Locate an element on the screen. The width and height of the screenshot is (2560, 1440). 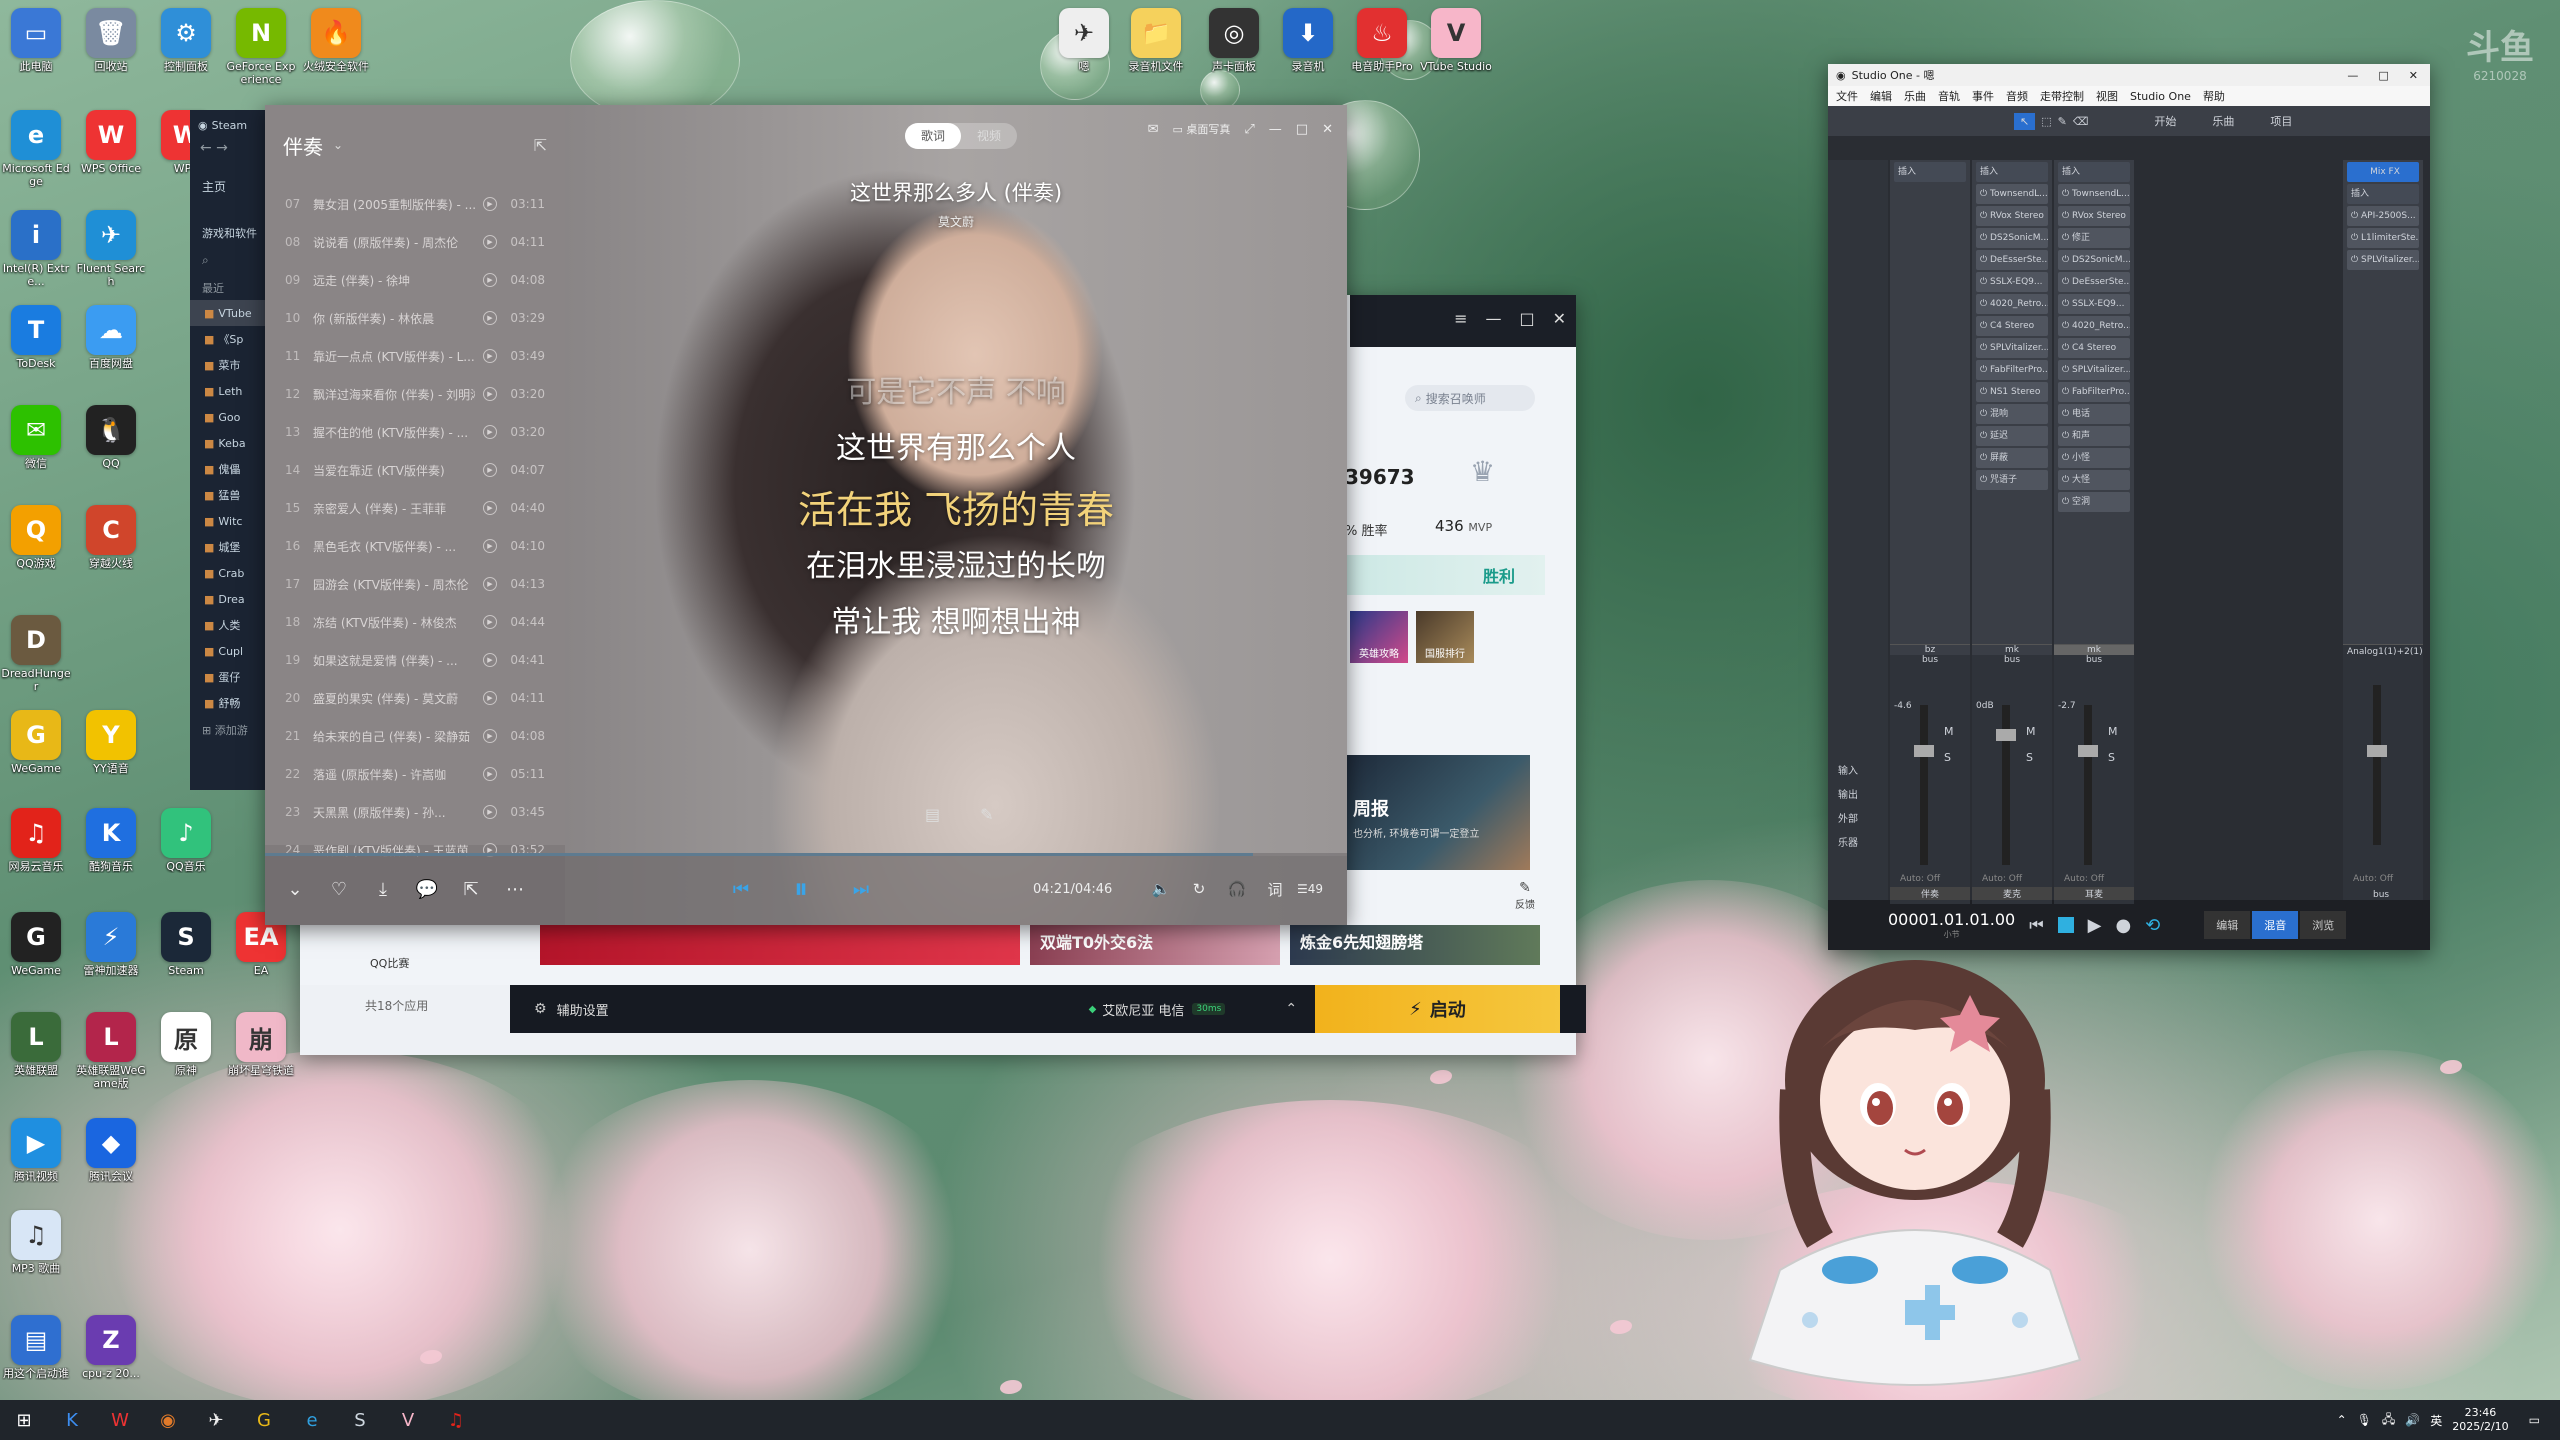
eraser-tool-icon: ⌫ is located at coordinates (2081, 121).